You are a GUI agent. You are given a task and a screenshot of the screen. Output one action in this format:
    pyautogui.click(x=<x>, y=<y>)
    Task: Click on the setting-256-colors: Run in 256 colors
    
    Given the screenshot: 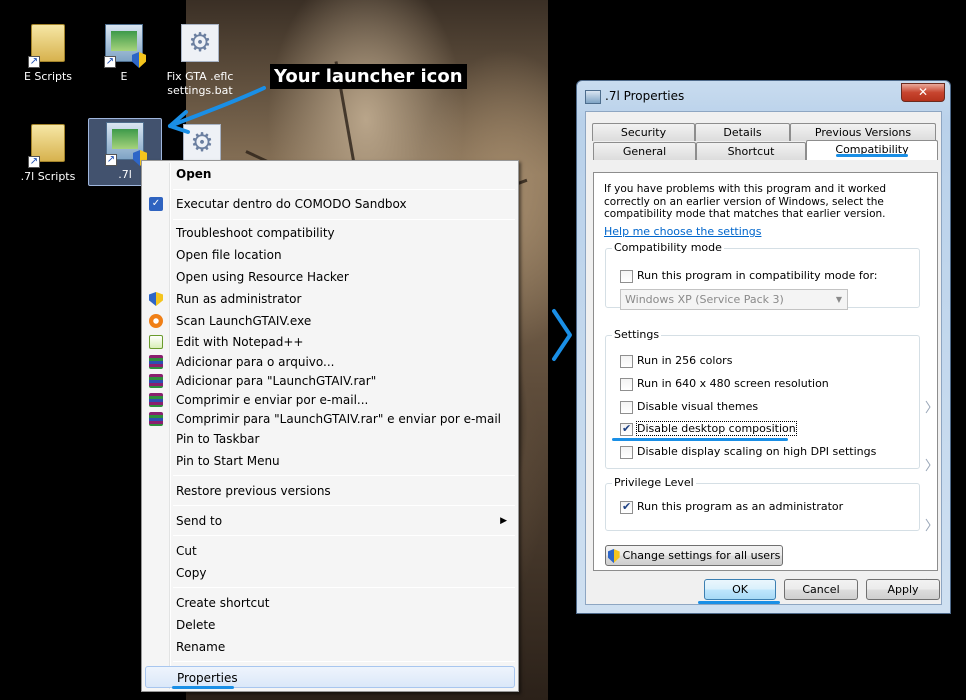 What is the action you would take?
    pyautogui.click(x=676, y=362)
    